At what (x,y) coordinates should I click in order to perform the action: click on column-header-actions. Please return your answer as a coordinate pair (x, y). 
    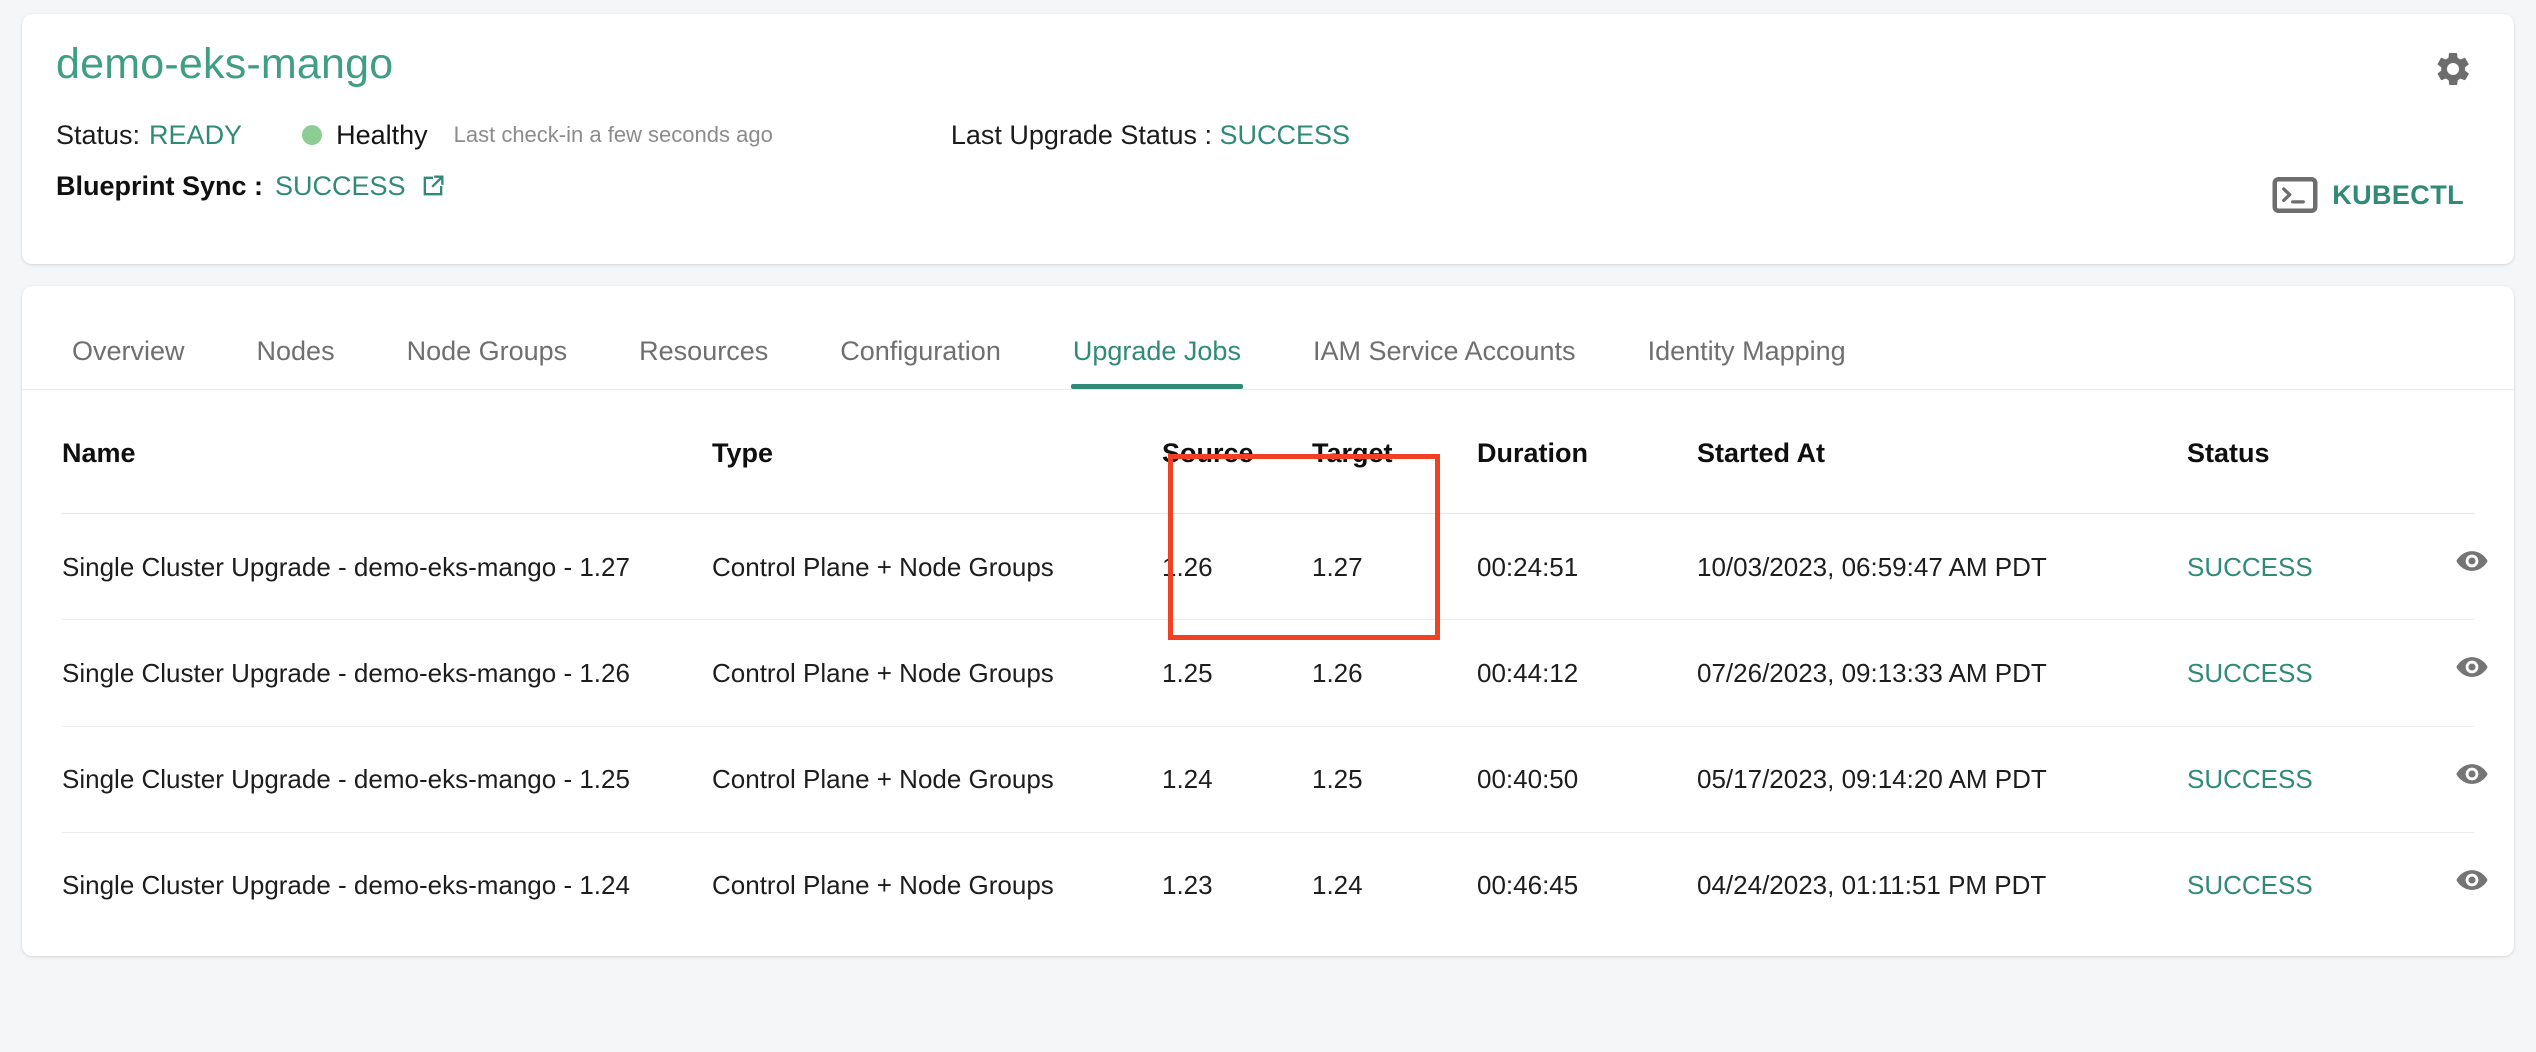
    Looking at the image, I should click on (2455, 452).